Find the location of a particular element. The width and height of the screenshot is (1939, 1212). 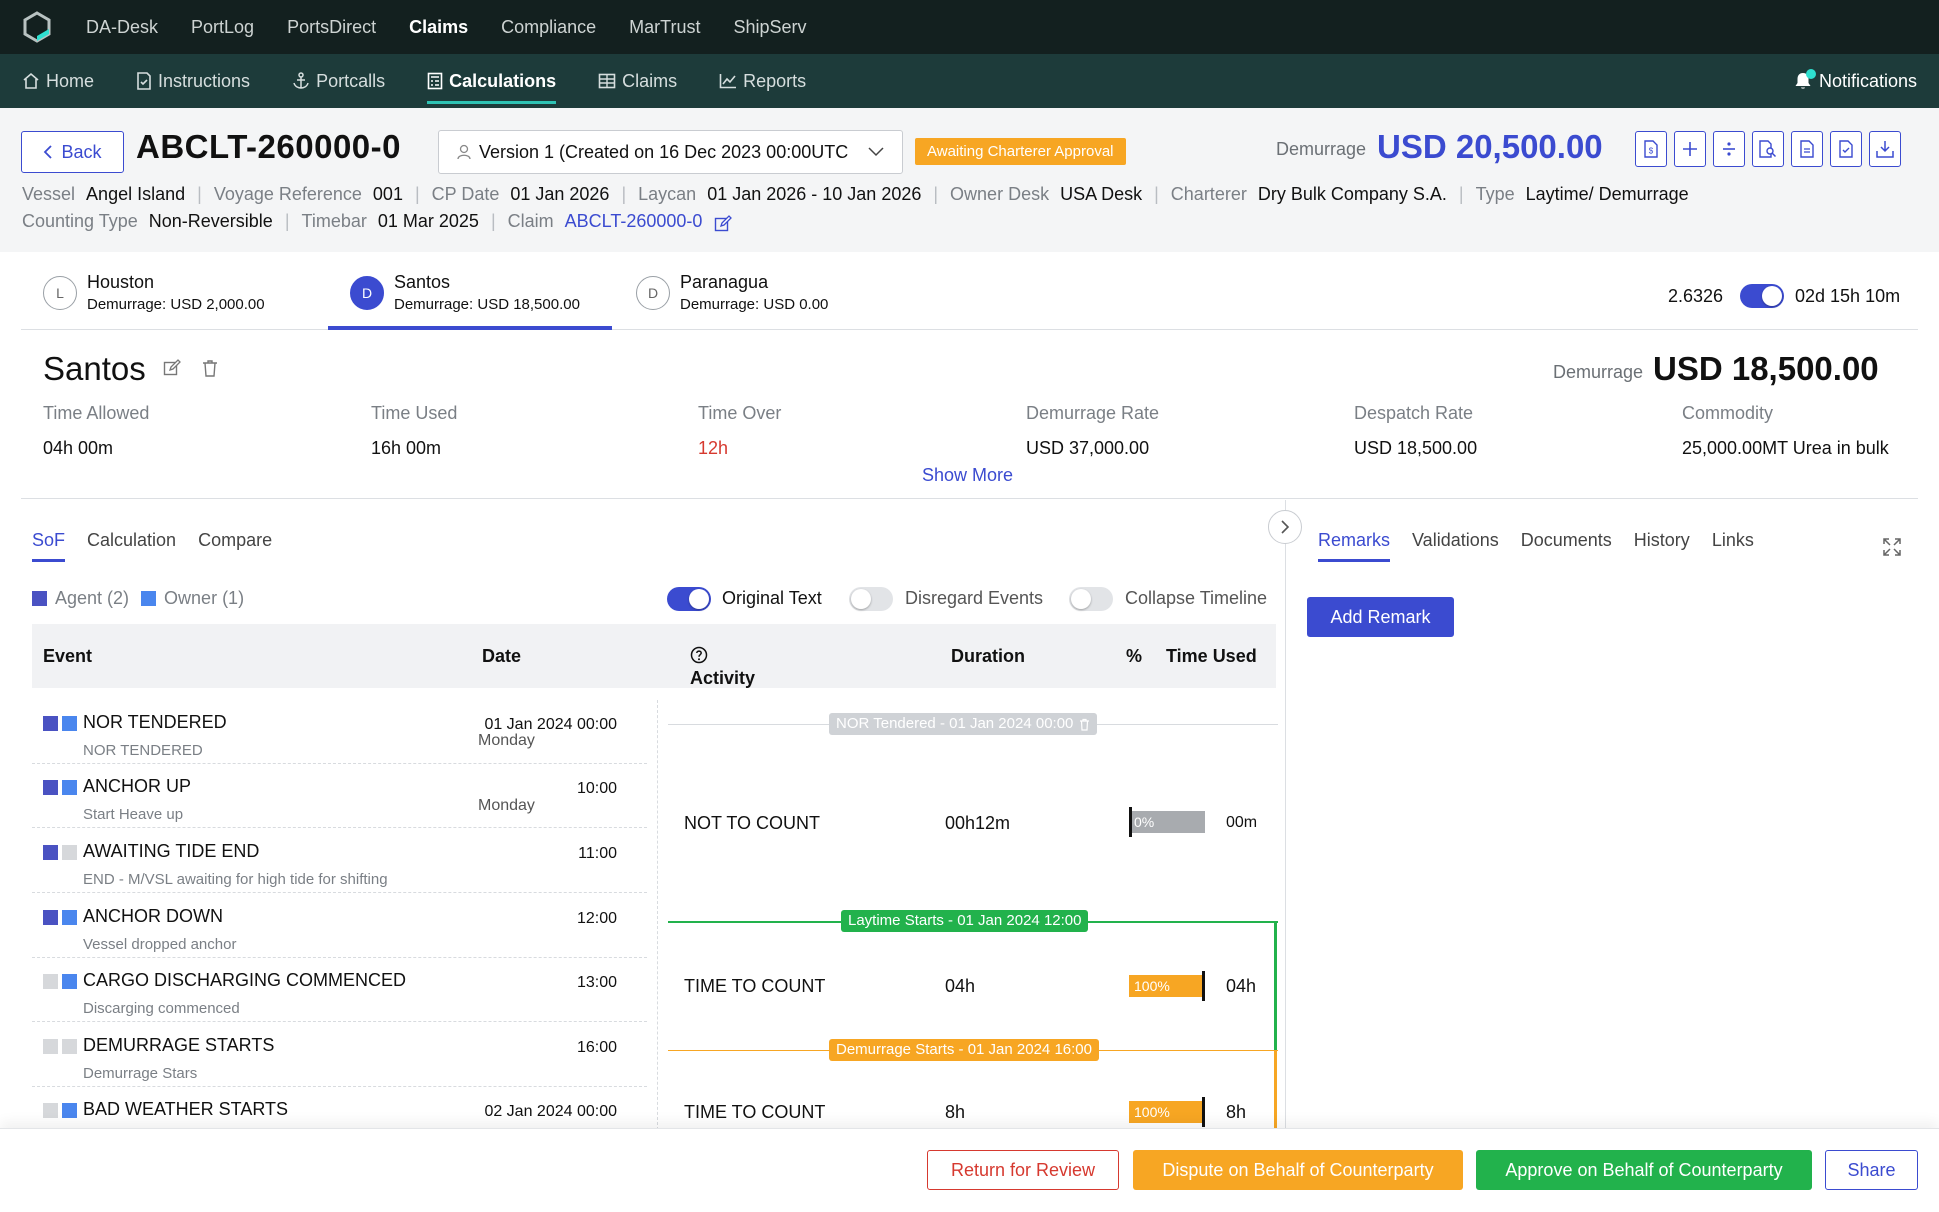

subnav-home: Home is located at coordinates (58, 81).